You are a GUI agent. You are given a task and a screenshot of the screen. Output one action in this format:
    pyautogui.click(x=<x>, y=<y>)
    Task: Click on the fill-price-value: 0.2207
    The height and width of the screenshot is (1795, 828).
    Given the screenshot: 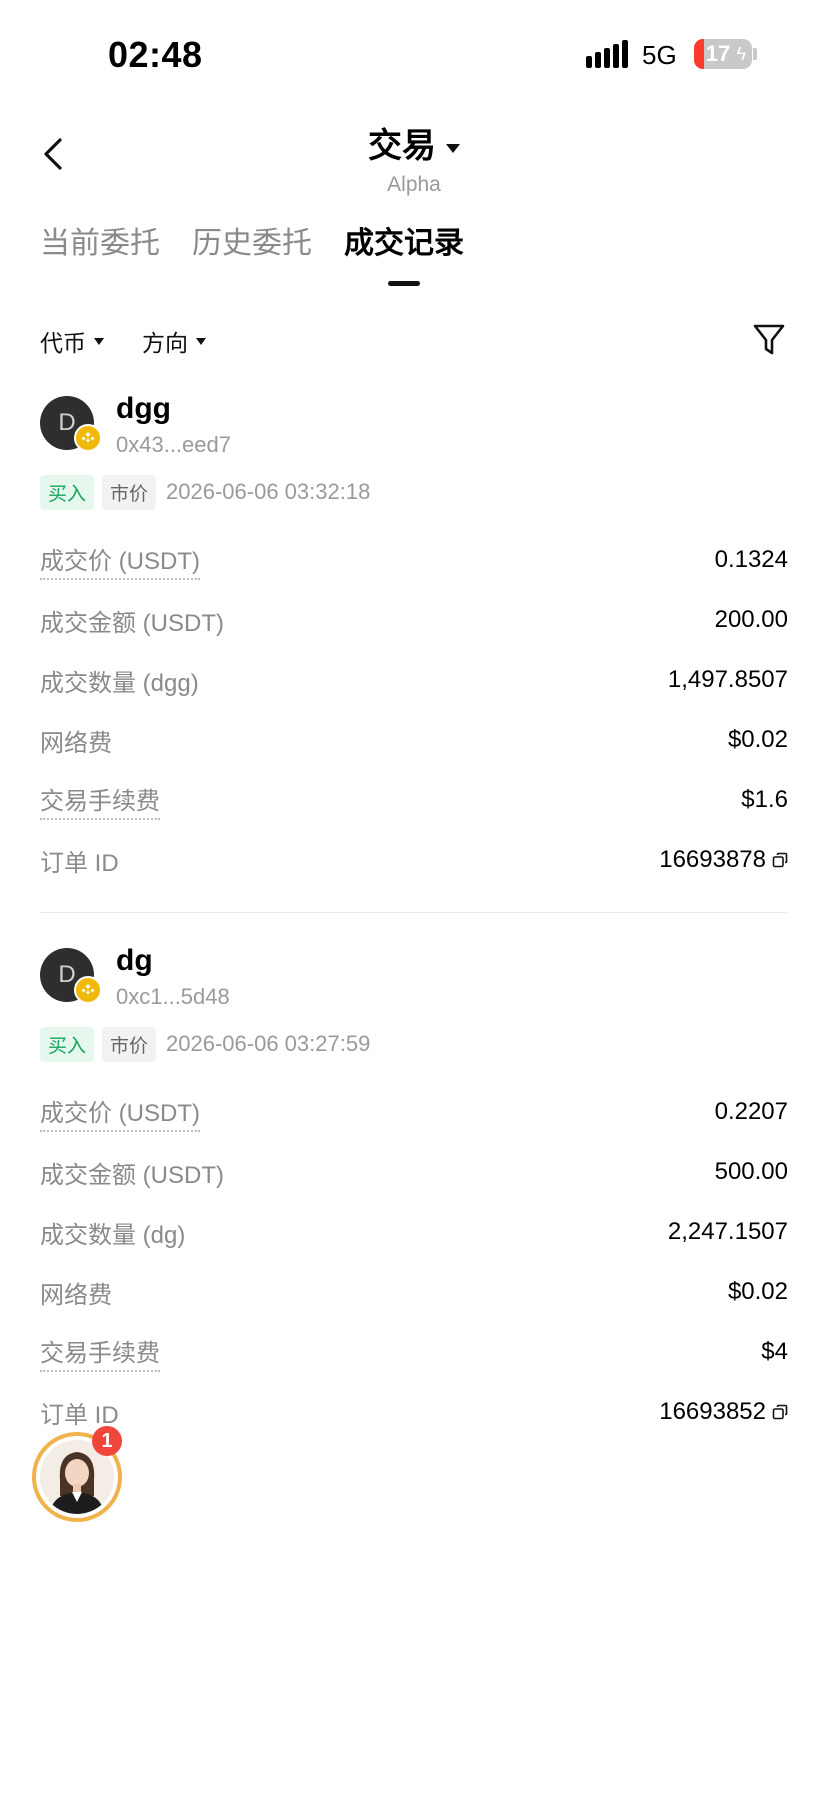 What is the action you would take?
    pyautogui.click(x=751, y=1111)
    